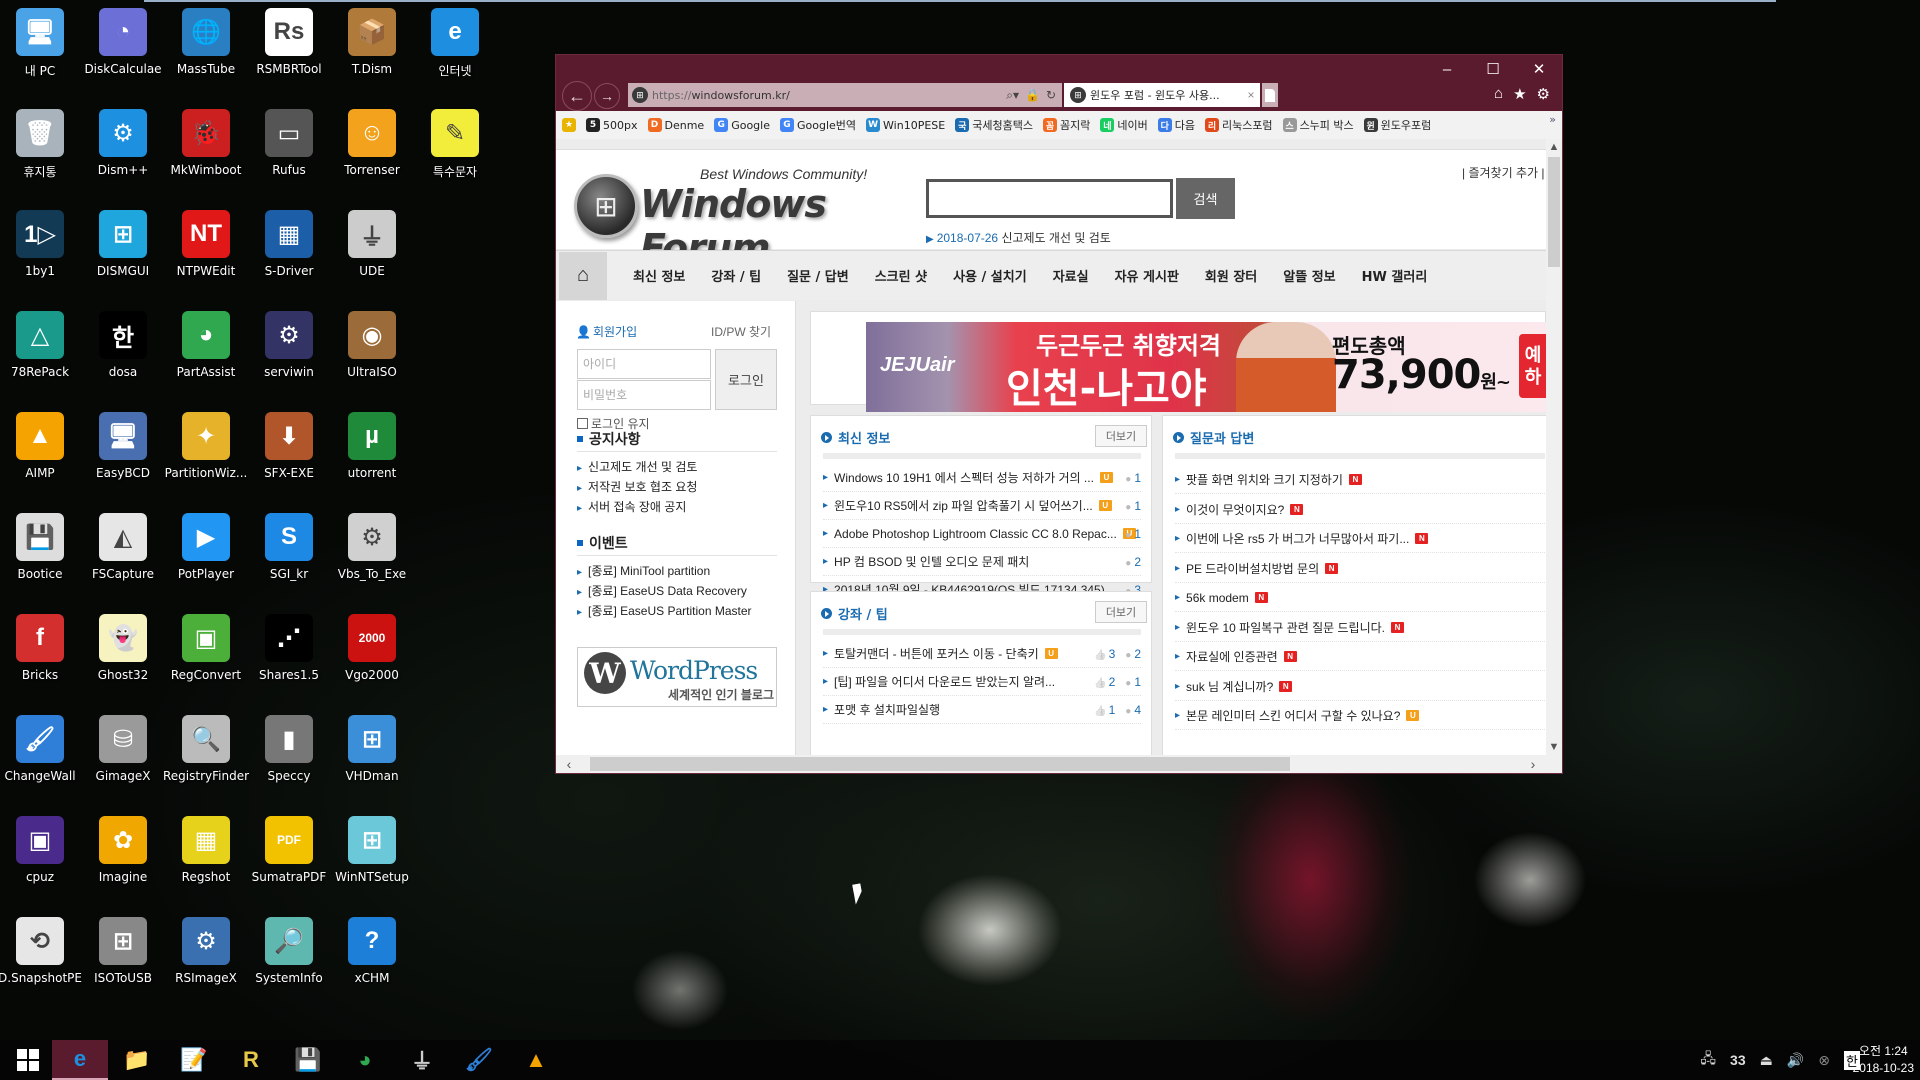 The image size is (1920, 1080). What do you see at coordinates (1519, 94) in the screenshot?
I see `favorites-star-icon: ★` at bounding box center [1519, 94].